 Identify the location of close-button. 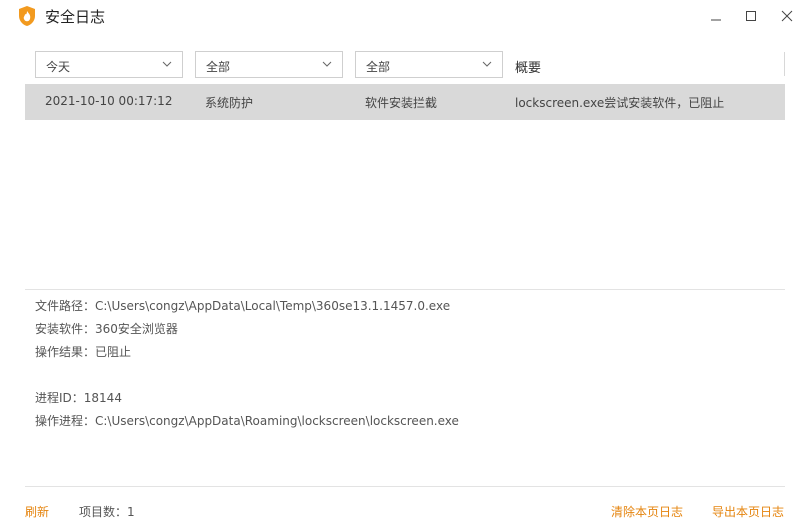
(787, 16).